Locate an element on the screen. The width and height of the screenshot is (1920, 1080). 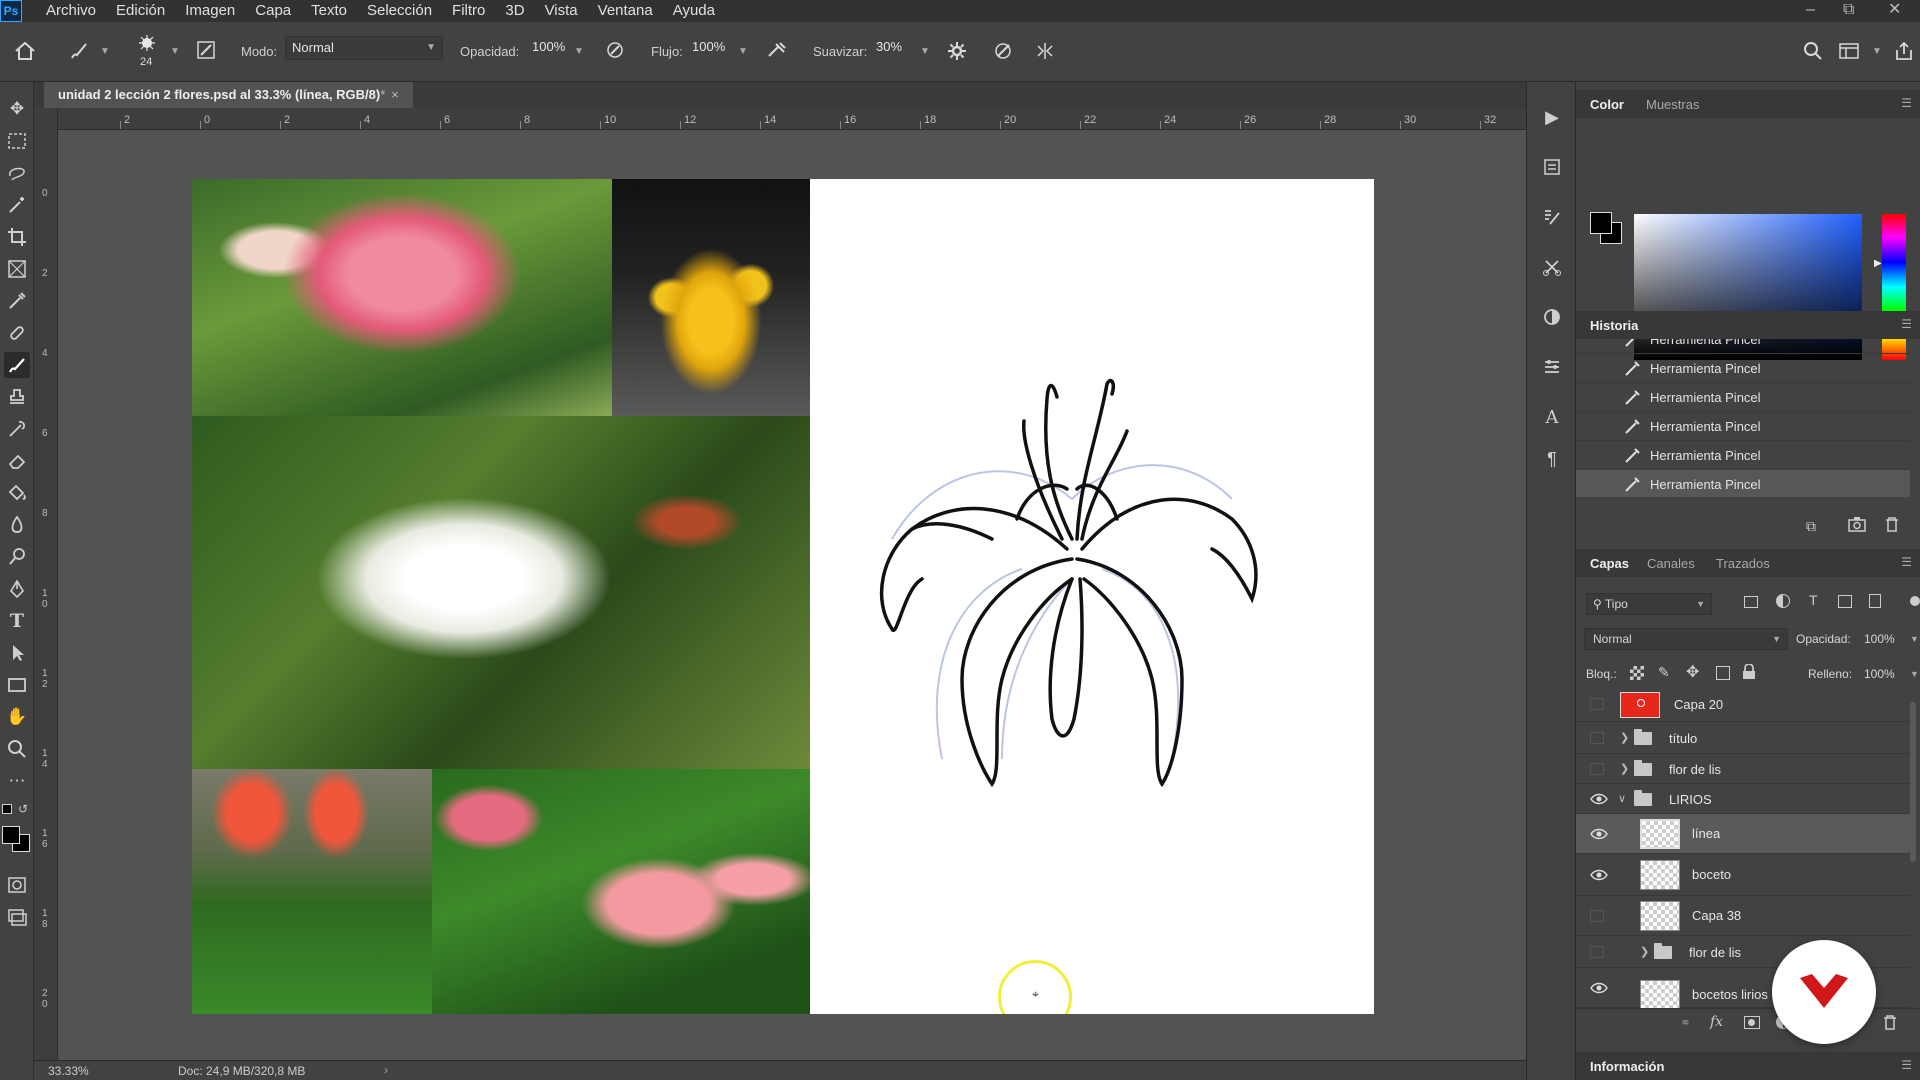
marquee-tool-icon is located at coordinates (17, 141).